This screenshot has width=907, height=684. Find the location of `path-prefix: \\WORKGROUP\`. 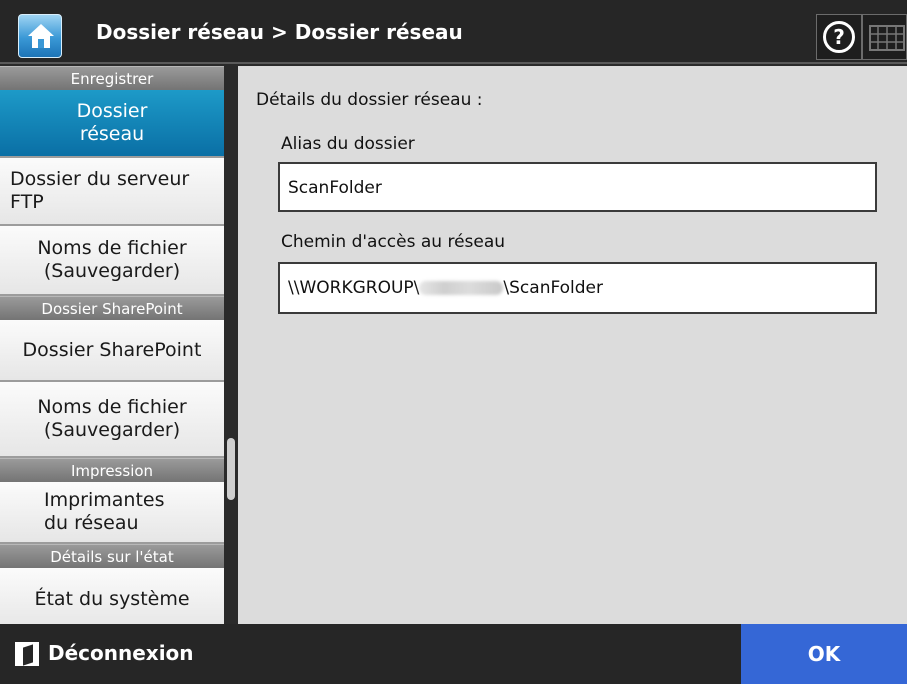

path-prefix: \\WORKGROUP\ is located at coordinates (354, 288).